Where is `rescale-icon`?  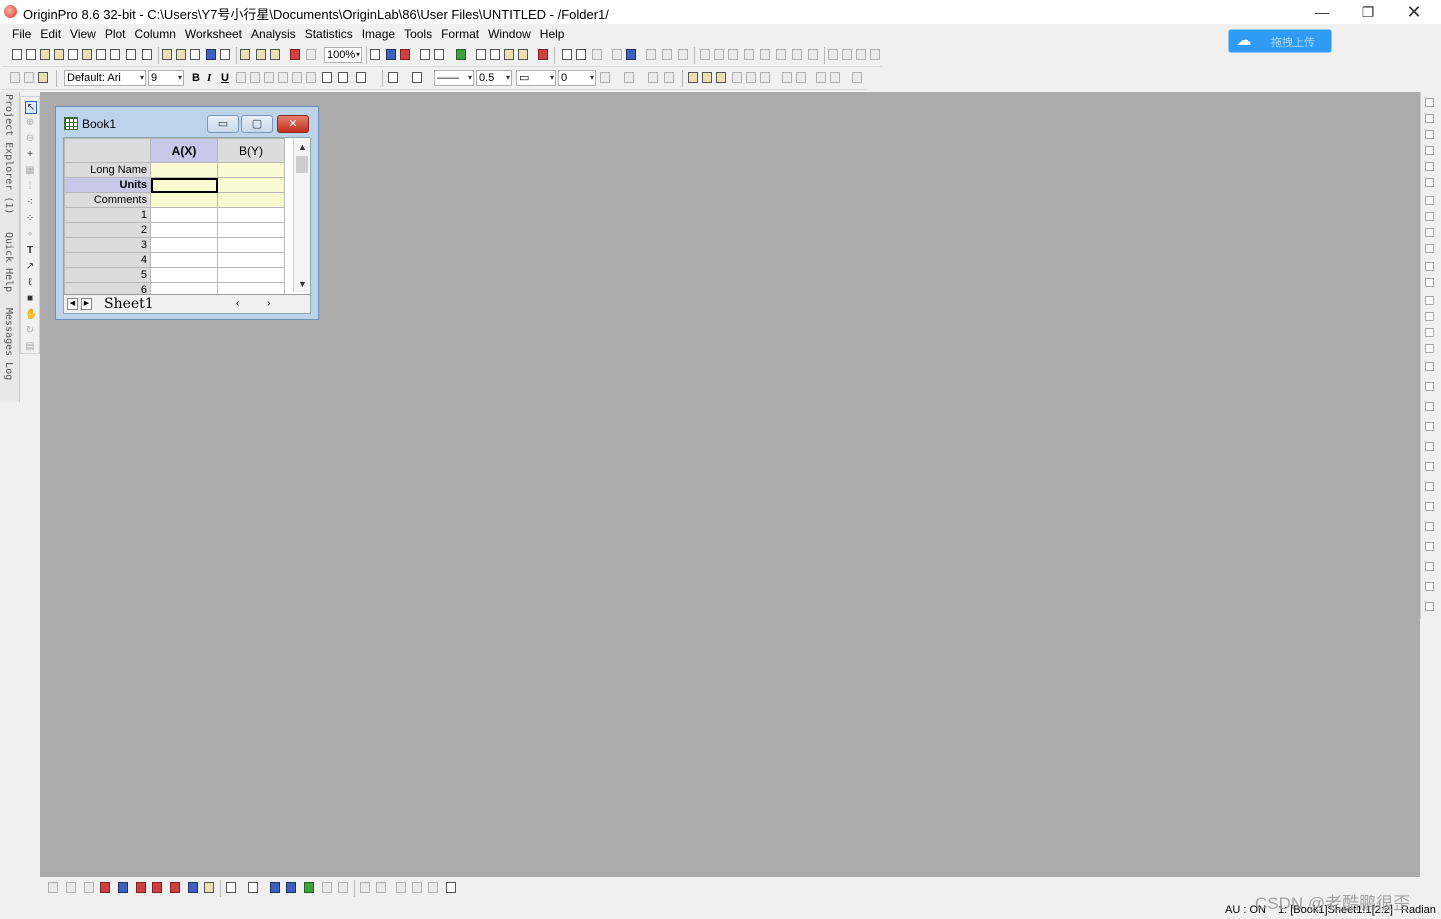 rescale-icon is located at coordinates (1429, 266).